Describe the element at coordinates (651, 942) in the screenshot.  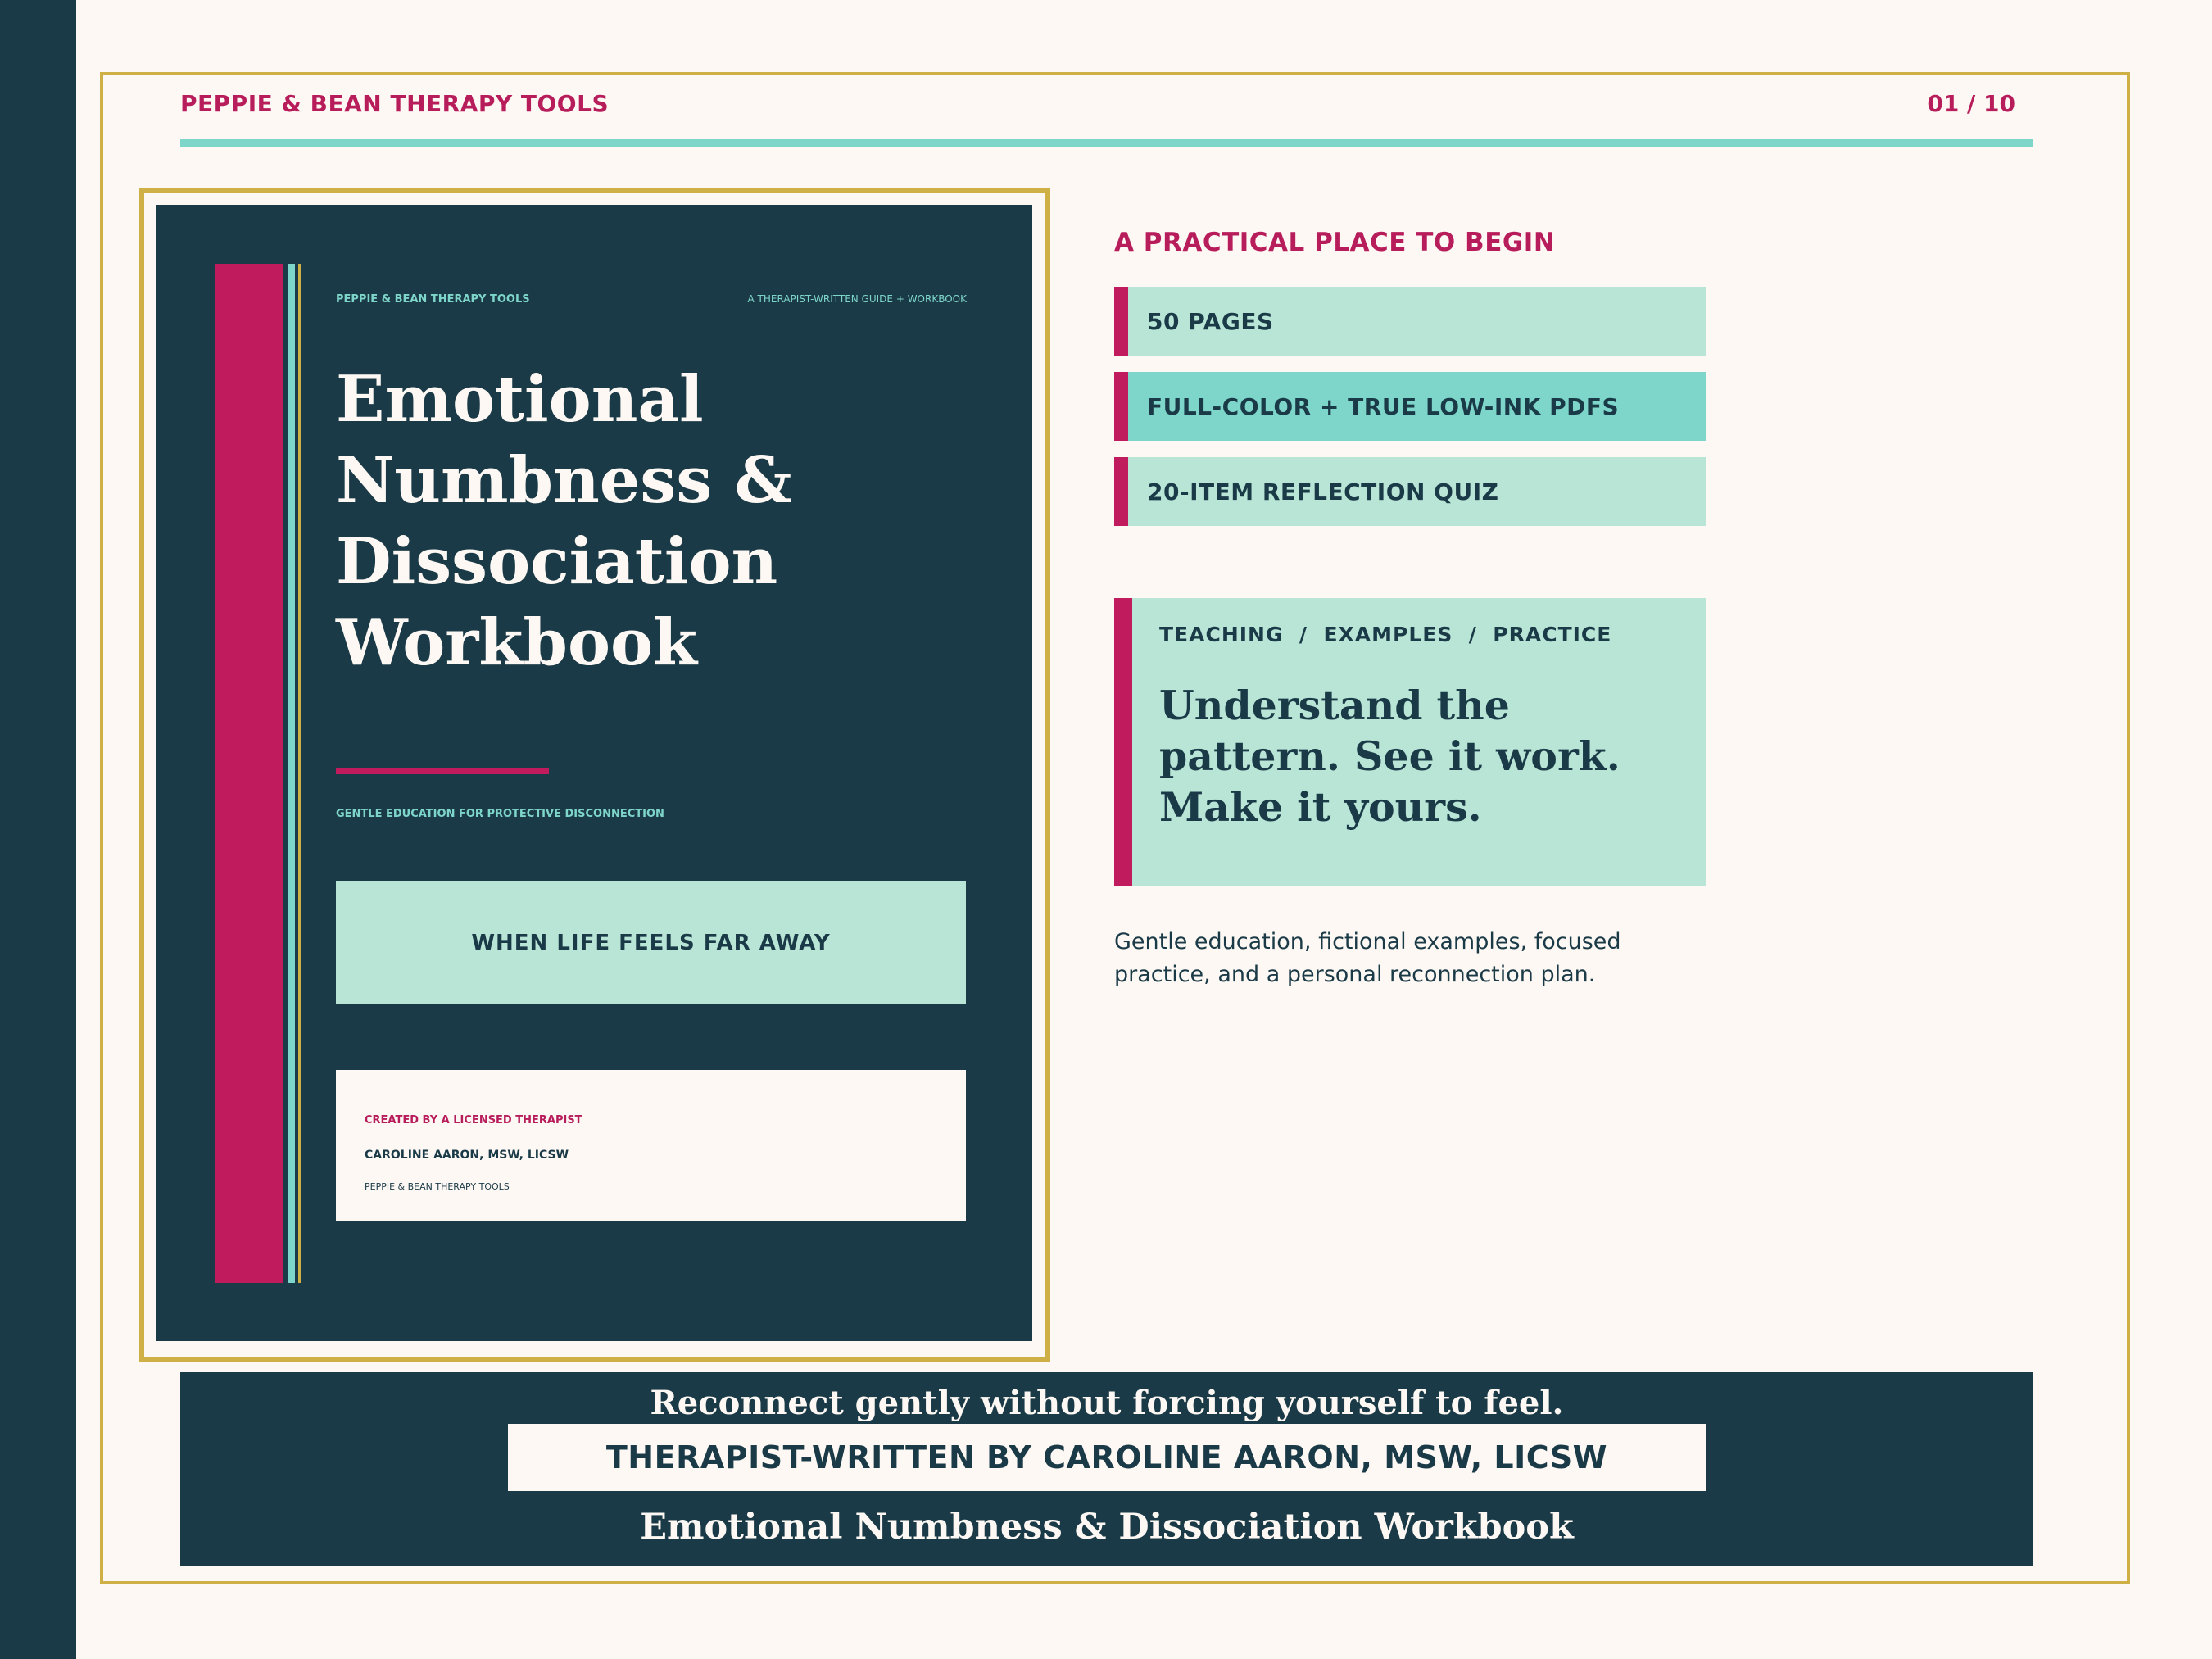
I see `cover-band: WHEN LIFE FEELS FAR AWAY` at that location.